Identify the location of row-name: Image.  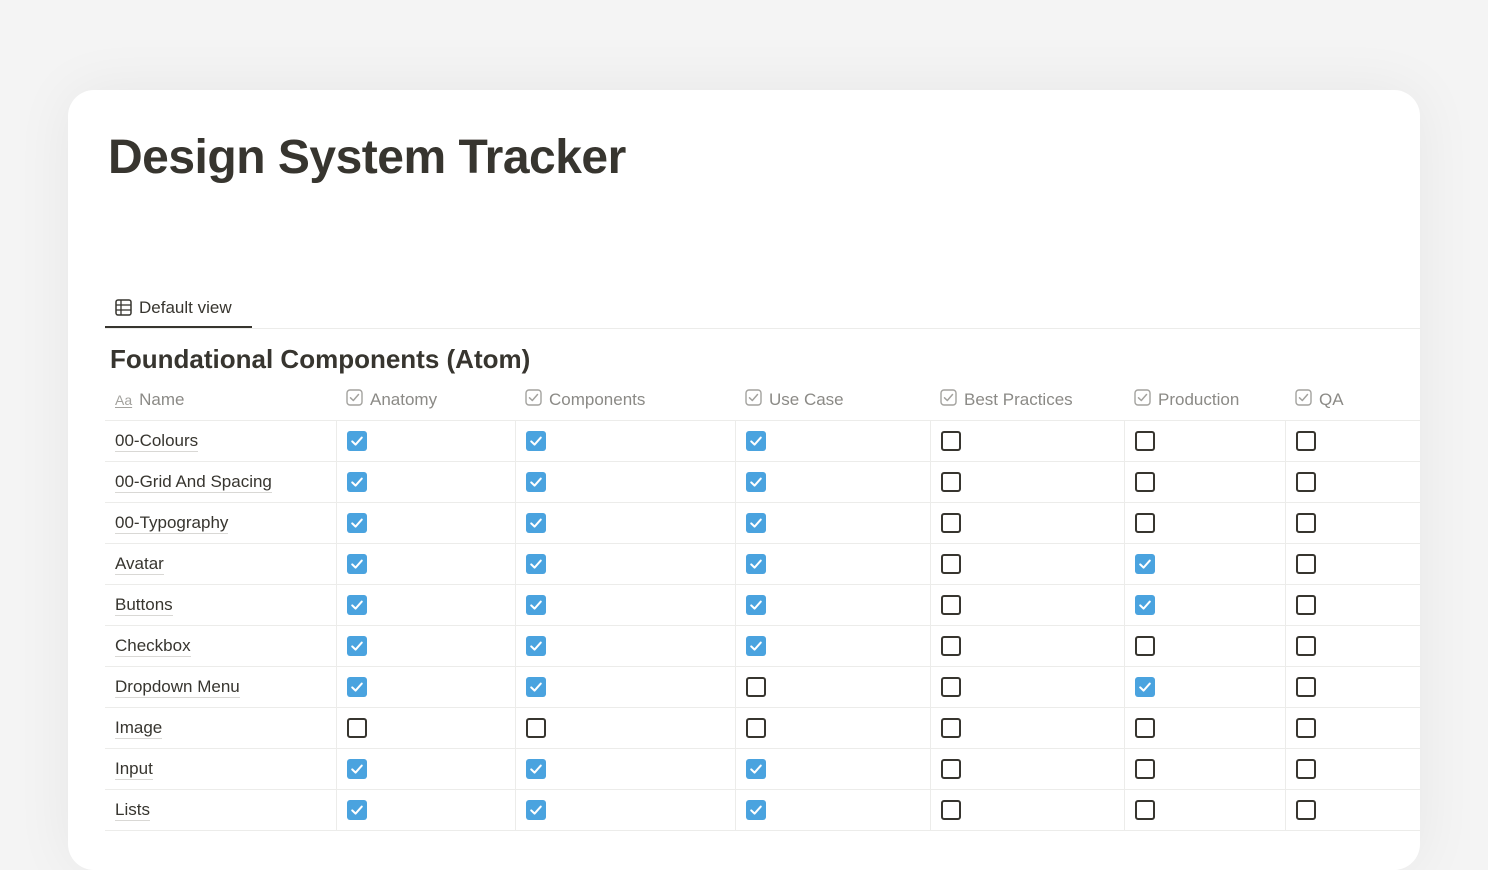
(139, 728).